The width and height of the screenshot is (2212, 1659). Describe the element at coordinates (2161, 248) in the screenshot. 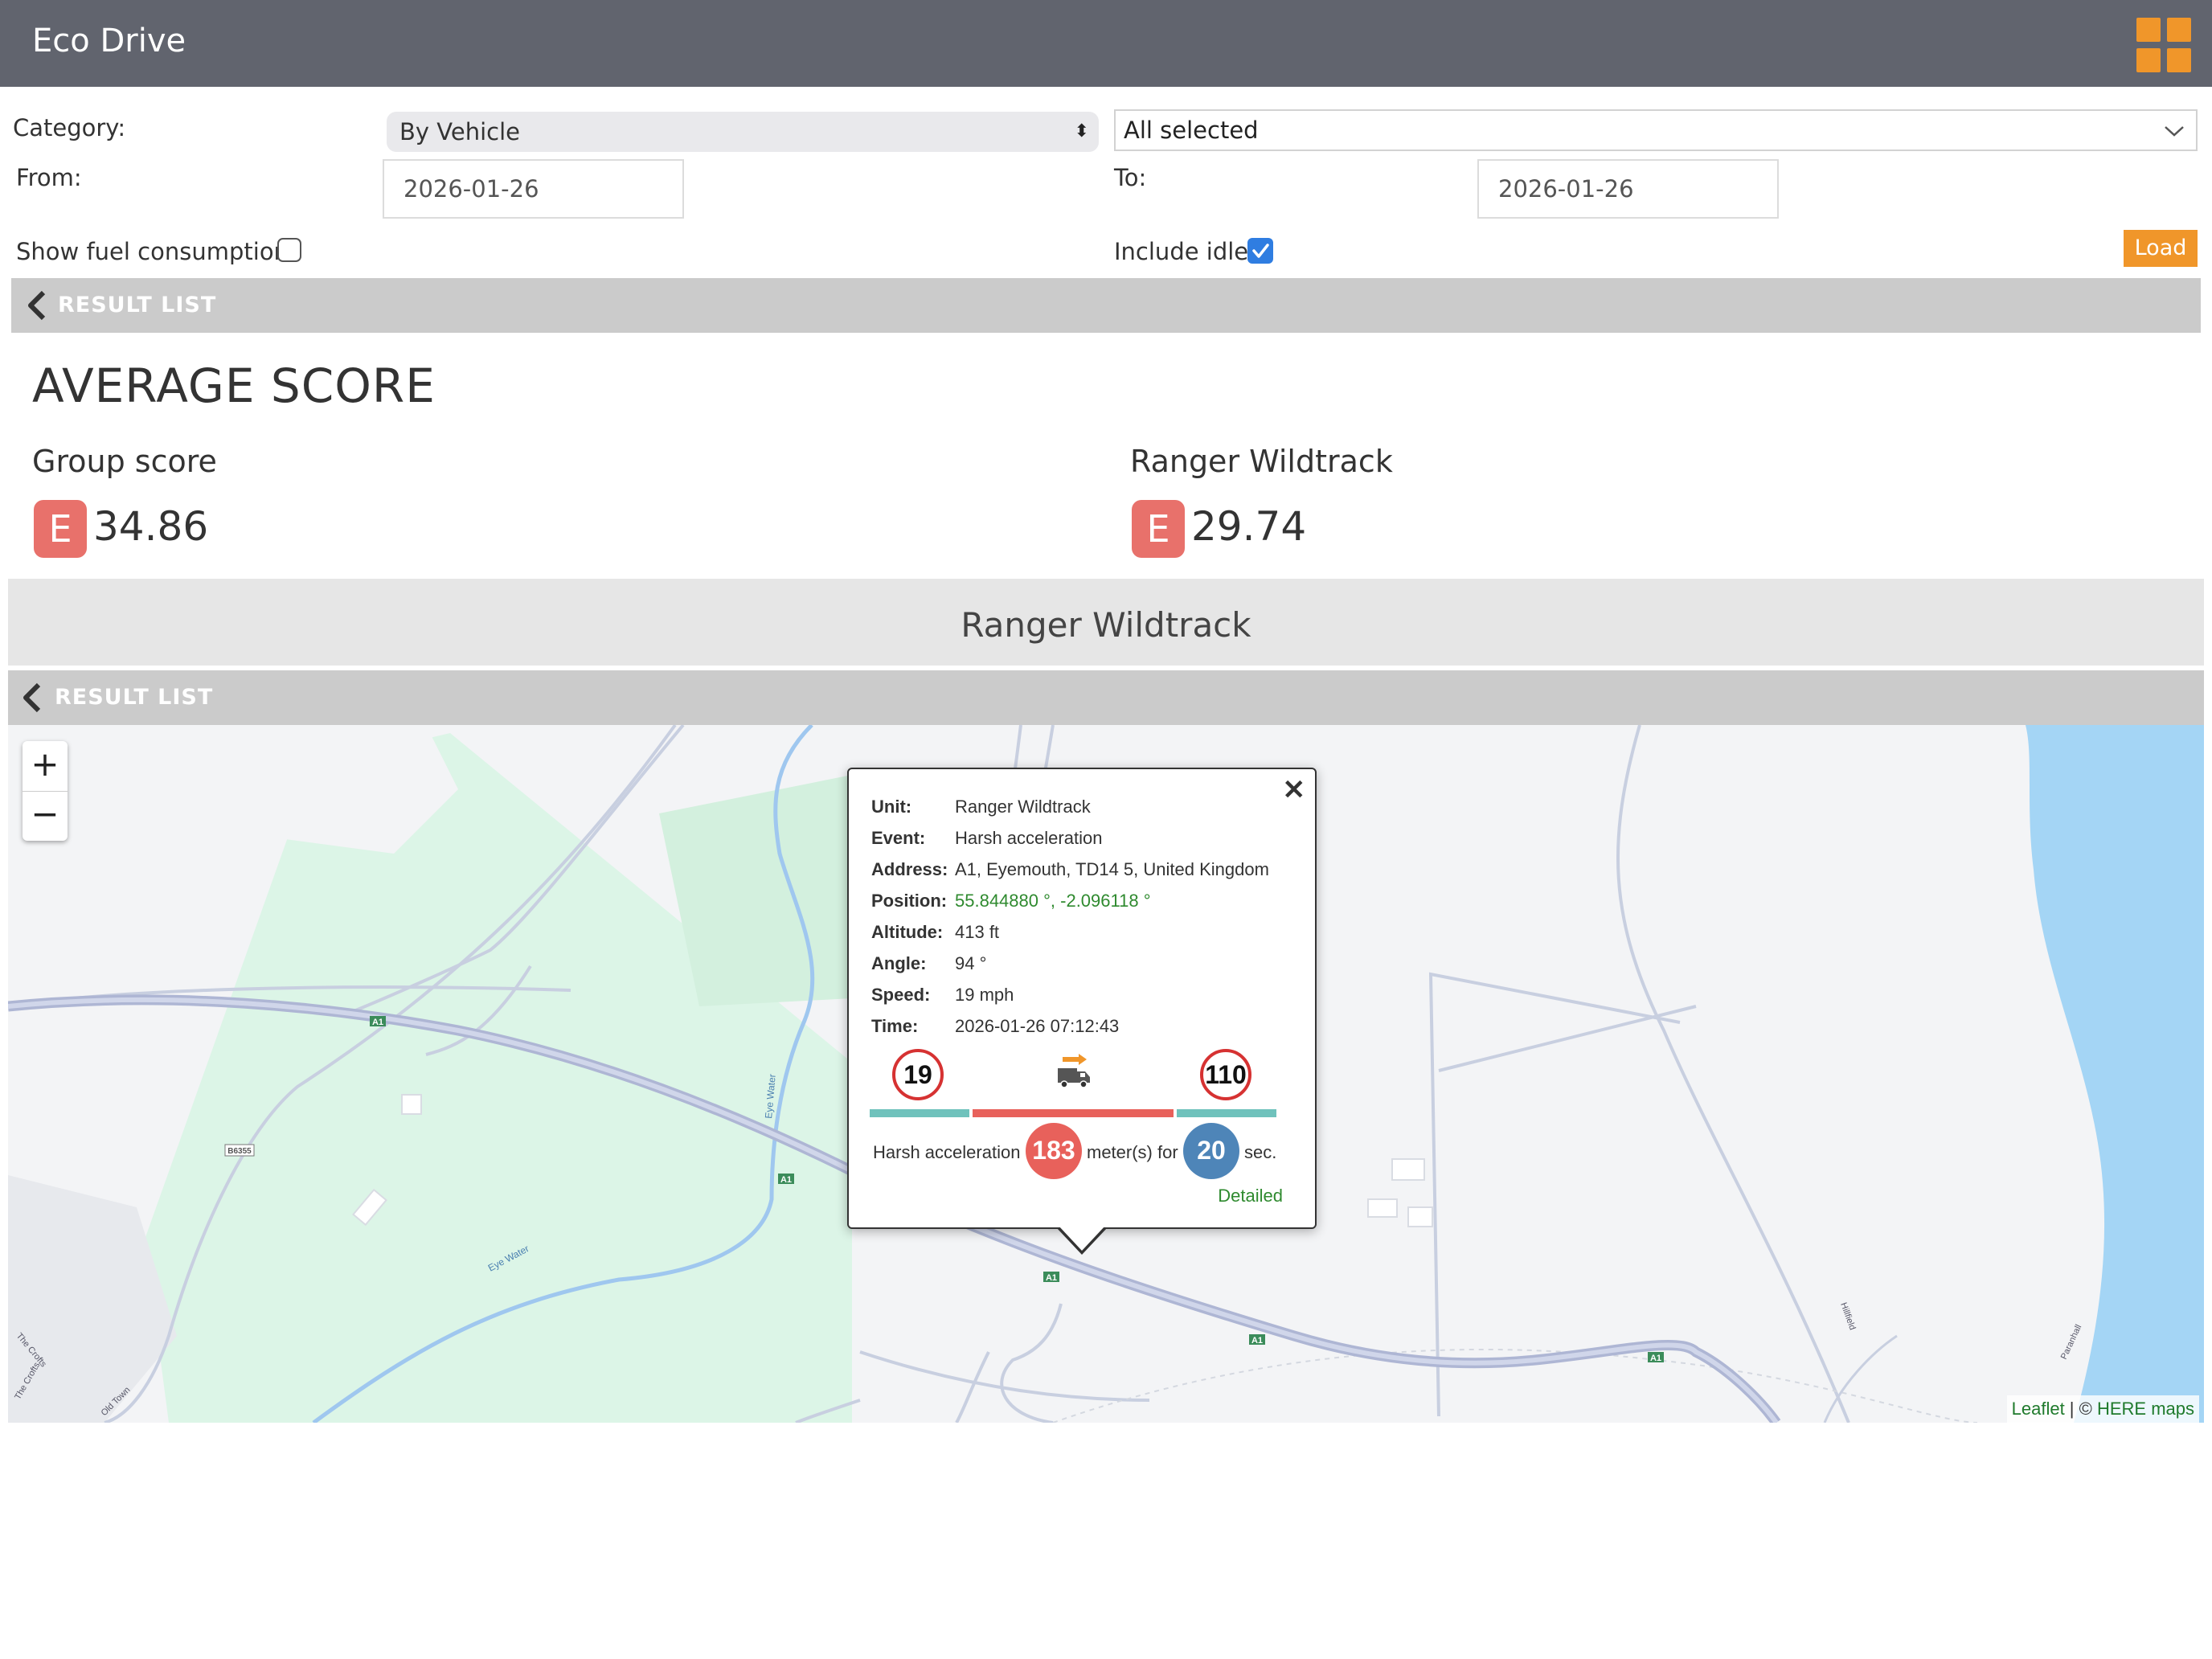

I see `load-button: Load` at that location.